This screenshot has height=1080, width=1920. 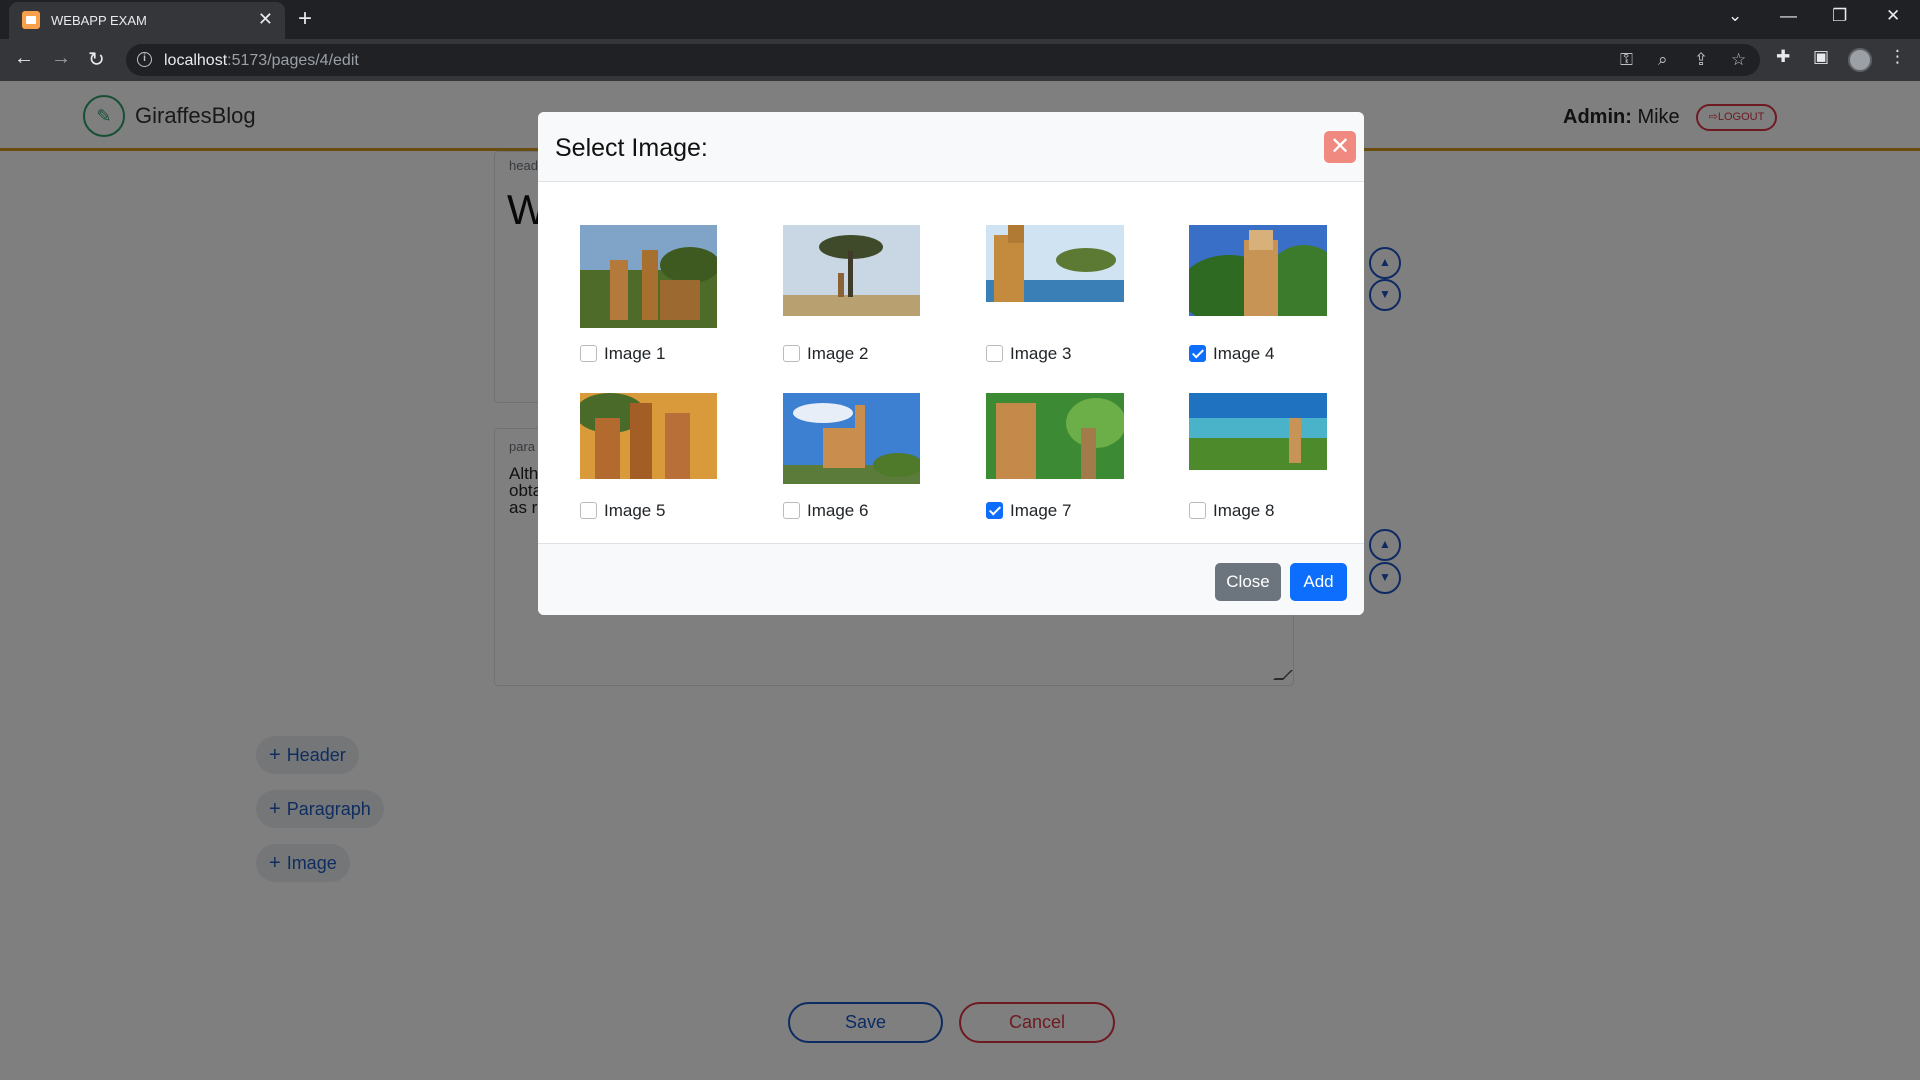 What do you see at coordinates (1701, 60) in the screenshot?
I see `share-icon: ⇪` at bounding box center [1701, 60].